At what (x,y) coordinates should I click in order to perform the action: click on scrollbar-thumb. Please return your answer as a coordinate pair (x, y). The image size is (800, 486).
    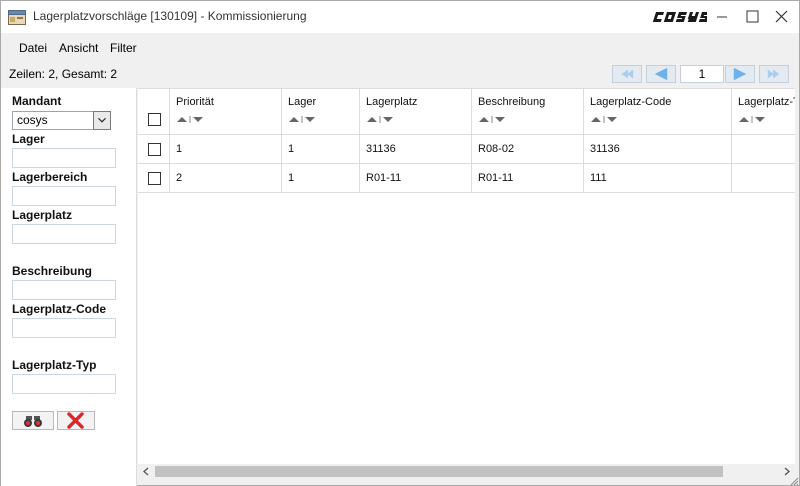
    Looking at the image, I should click on (439, 471).